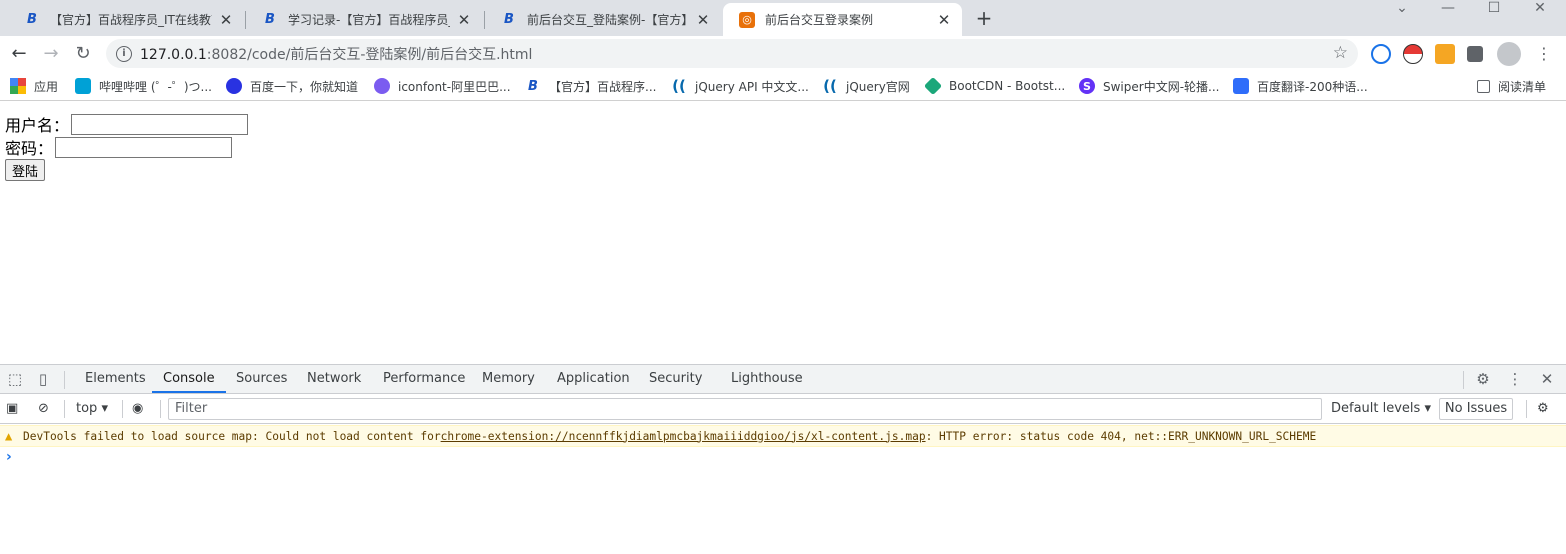 Image resolution: width=1566 pixels, height=554 pixels. Describe the element at coordinates (160, 124) in the screenshot. I see `username-input` at that location.